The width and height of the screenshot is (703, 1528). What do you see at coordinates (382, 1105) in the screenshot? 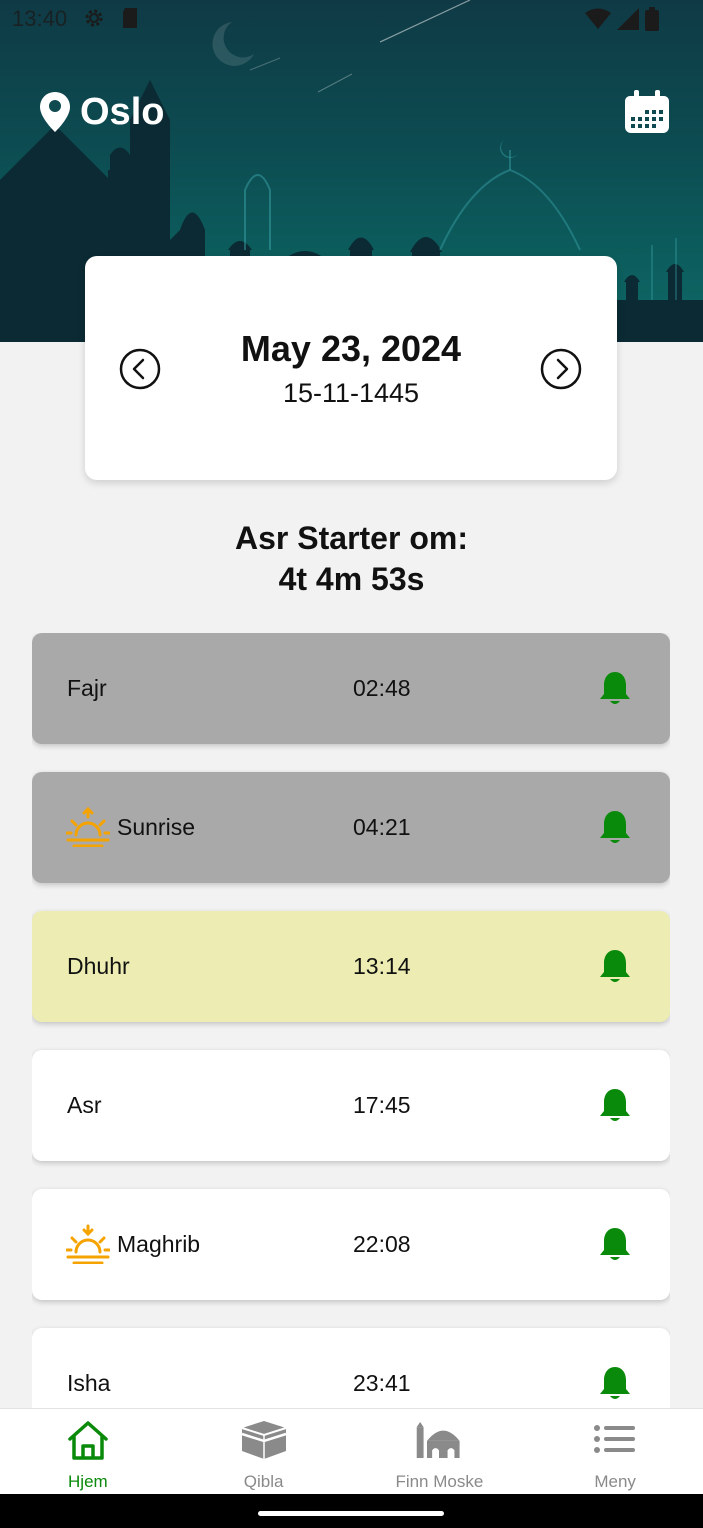
I see `prayer-time: 17:45` at bounding box center [382, 1105].